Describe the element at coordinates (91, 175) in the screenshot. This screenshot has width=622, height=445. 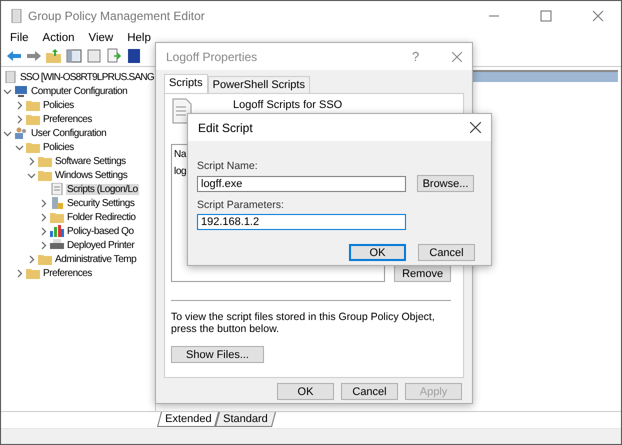
I see `tree-item: Windows Settings` at that location.